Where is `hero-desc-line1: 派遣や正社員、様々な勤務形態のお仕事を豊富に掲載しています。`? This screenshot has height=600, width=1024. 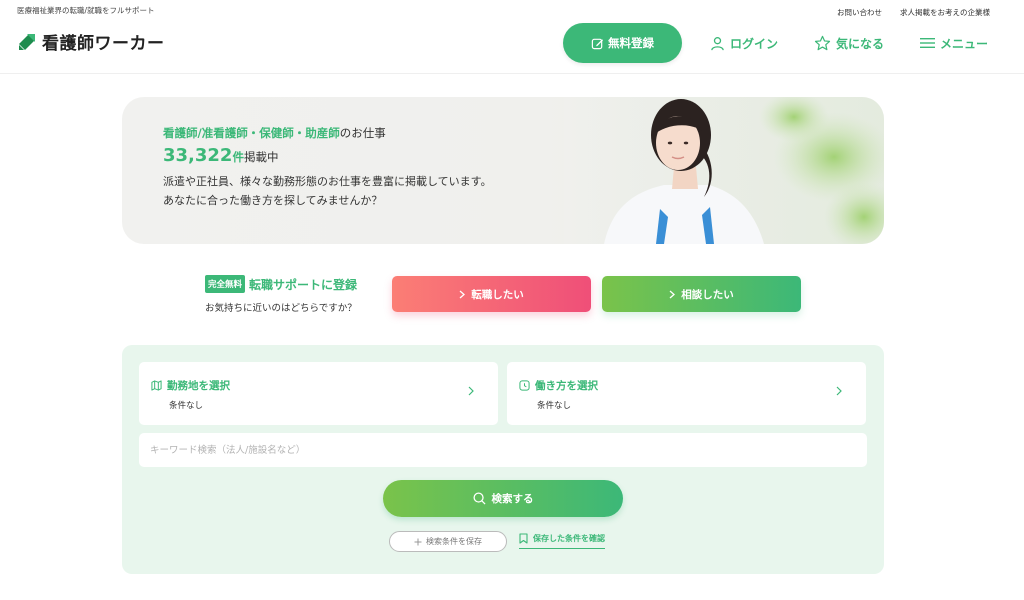
hero-desc-line1: 派遣や正社員、様々な勤務形態のお仕事を豊富に掲載しています。 is located at coordinates (327, 181).